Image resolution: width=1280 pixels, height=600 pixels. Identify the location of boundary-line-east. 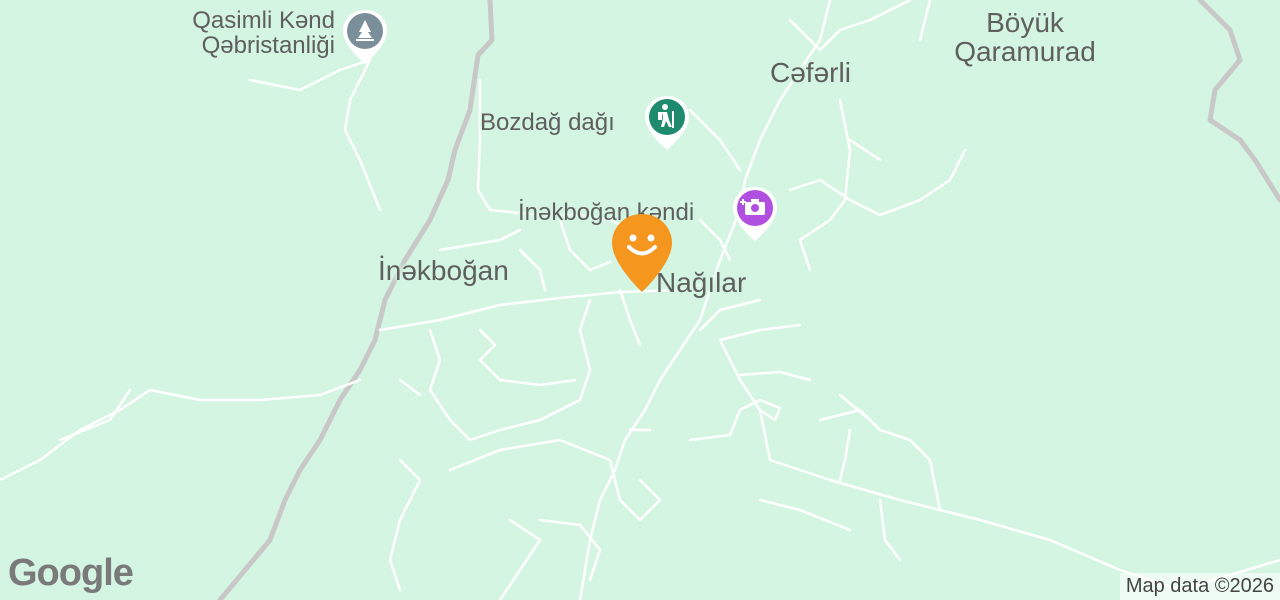
(1238, 101).